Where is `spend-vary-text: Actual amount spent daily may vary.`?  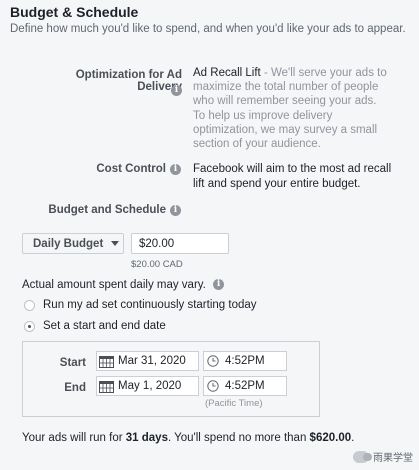
spend-vary-text: Actual amount spent daily may vary. is located at coordinates (114, 285).